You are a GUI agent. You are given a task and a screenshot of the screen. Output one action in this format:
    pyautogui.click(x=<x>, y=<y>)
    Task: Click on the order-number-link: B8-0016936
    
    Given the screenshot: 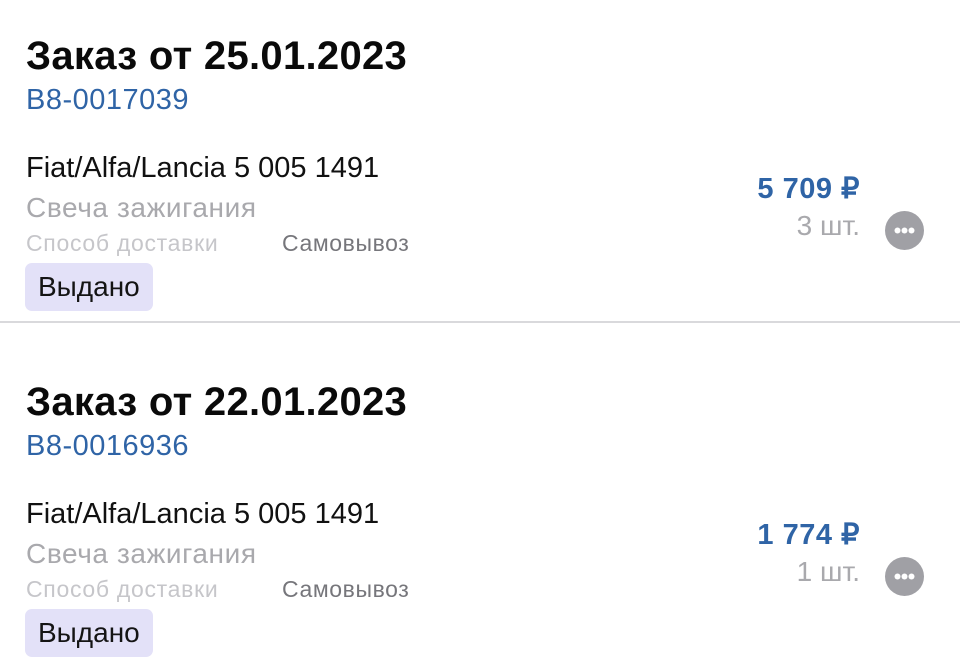 What is the action you would take?
    pyautogui.click(x=107, y=446)
    